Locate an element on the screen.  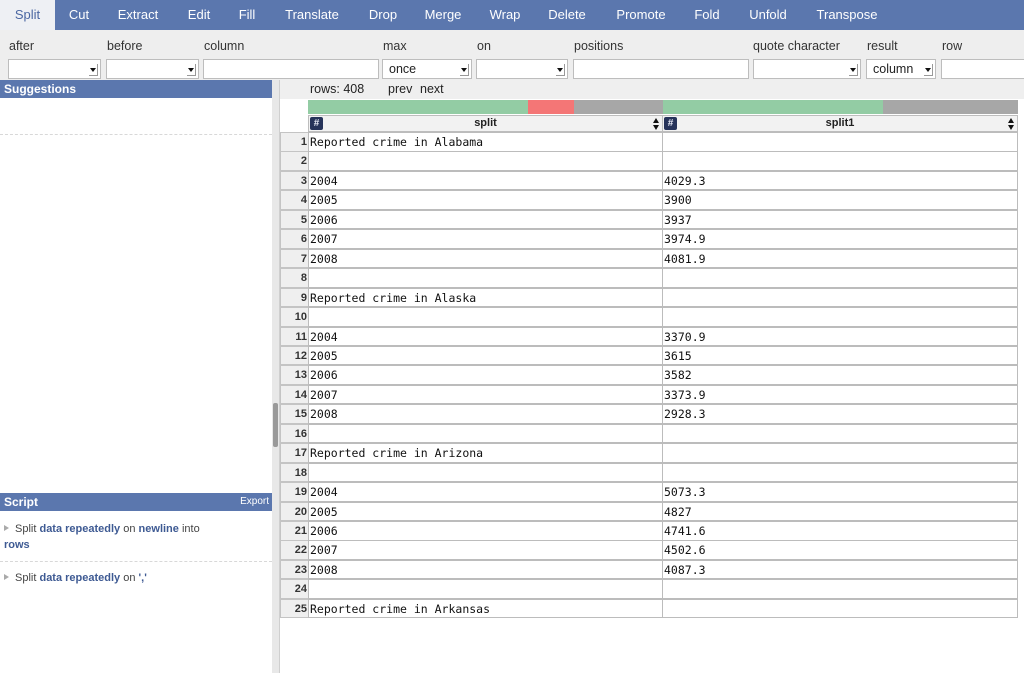
row-number: 15 is located at coordinates (294, 414).